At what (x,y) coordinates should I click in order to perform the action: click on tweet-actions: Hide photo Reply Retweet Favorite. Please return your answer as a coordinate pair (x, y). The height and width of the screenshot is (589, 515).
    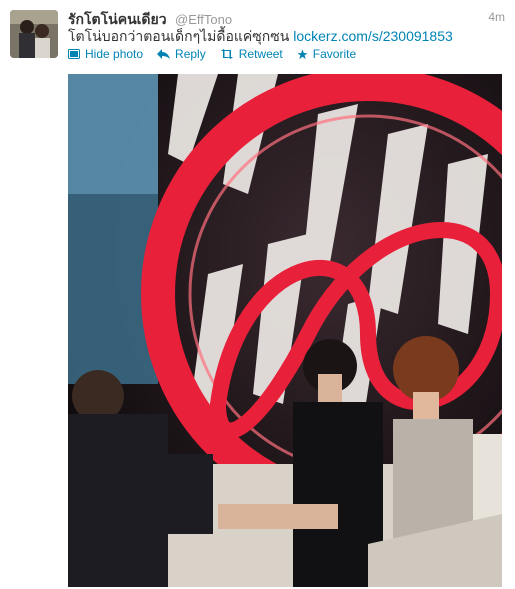
    Looking at the image, I should click on (219, 54).